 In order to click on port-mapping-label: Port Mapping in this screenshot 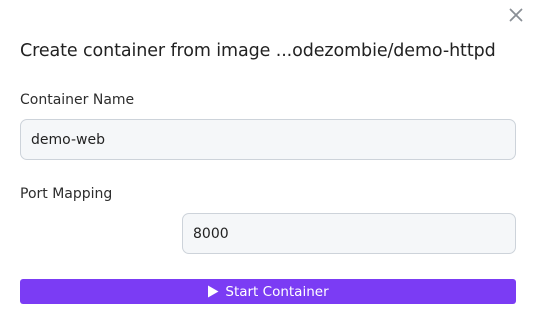, I will do `click(66, 194)`.